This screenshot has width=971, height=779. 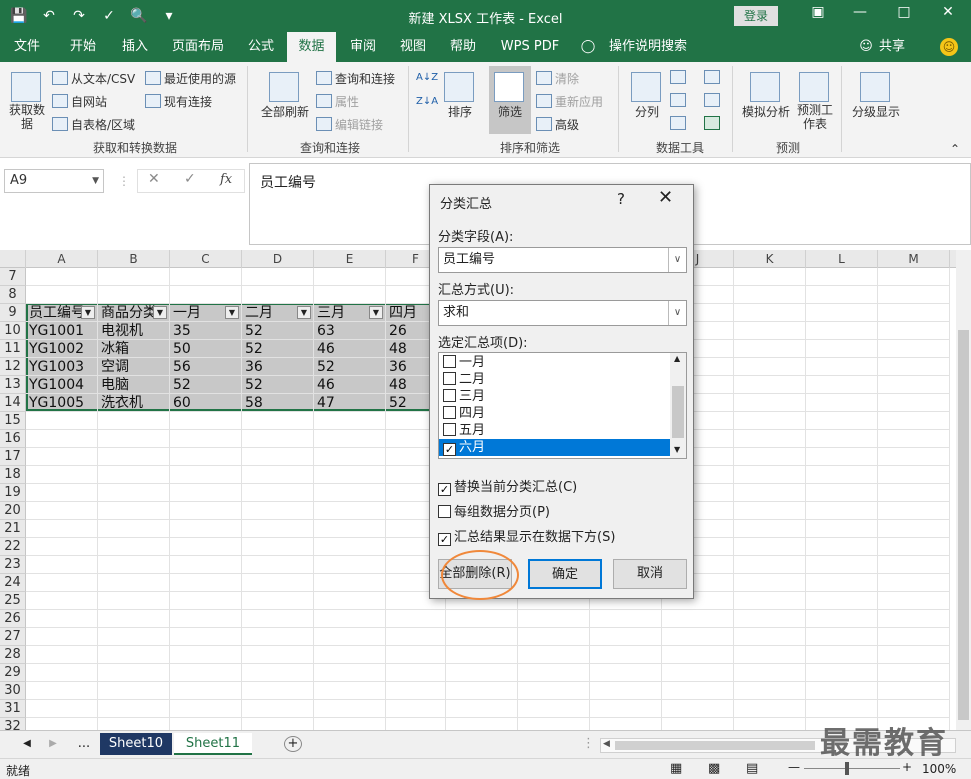 I want to click on zoom-in-icon: +, so click(x=907, y=767).